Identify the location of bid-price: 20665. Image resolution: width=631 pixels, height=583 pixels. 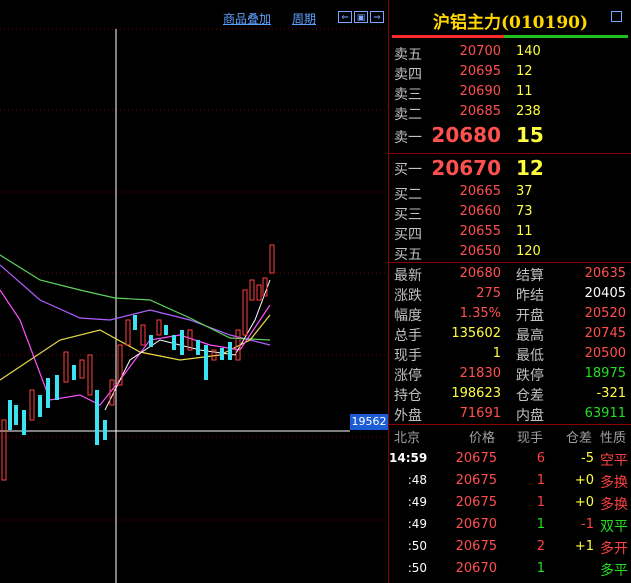
(480, 191).